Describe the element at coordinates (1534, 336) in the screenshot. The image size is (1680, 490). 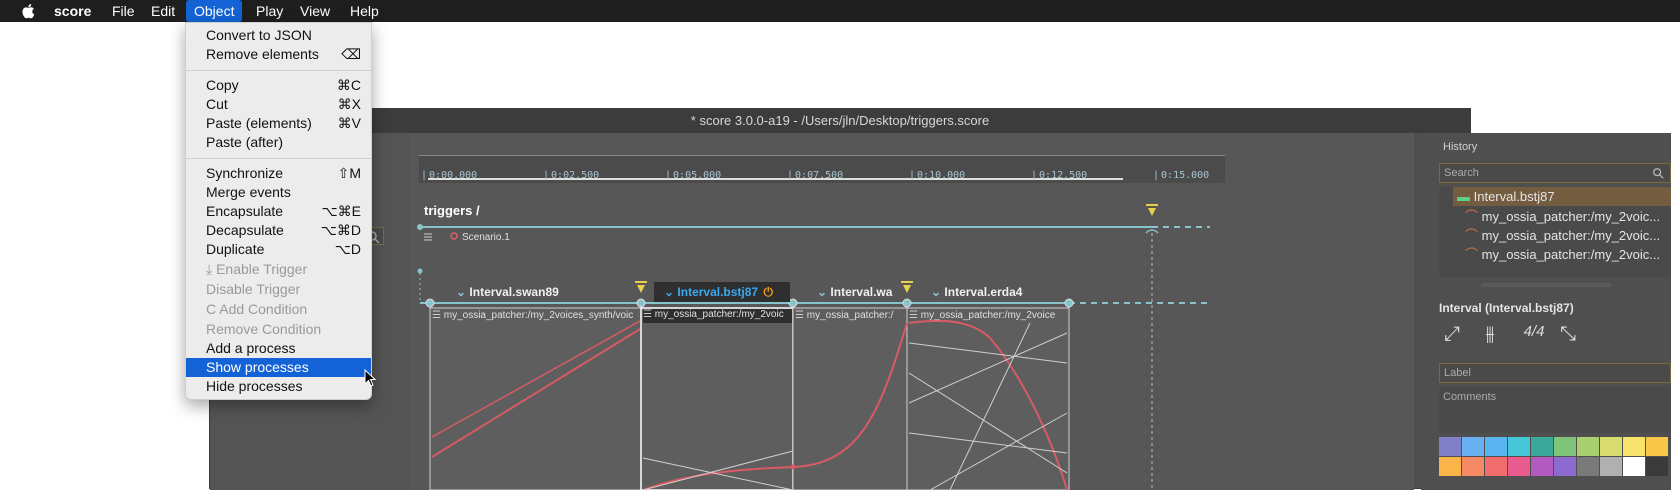
I see `time-signature-icon: 4/4` at that location.